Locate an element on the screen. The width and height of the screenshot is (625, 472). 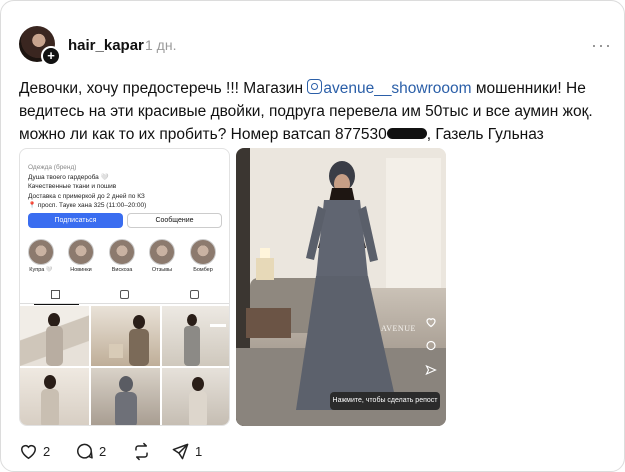
subscribe-button: Подписаться is located at coordinates (75, 220).